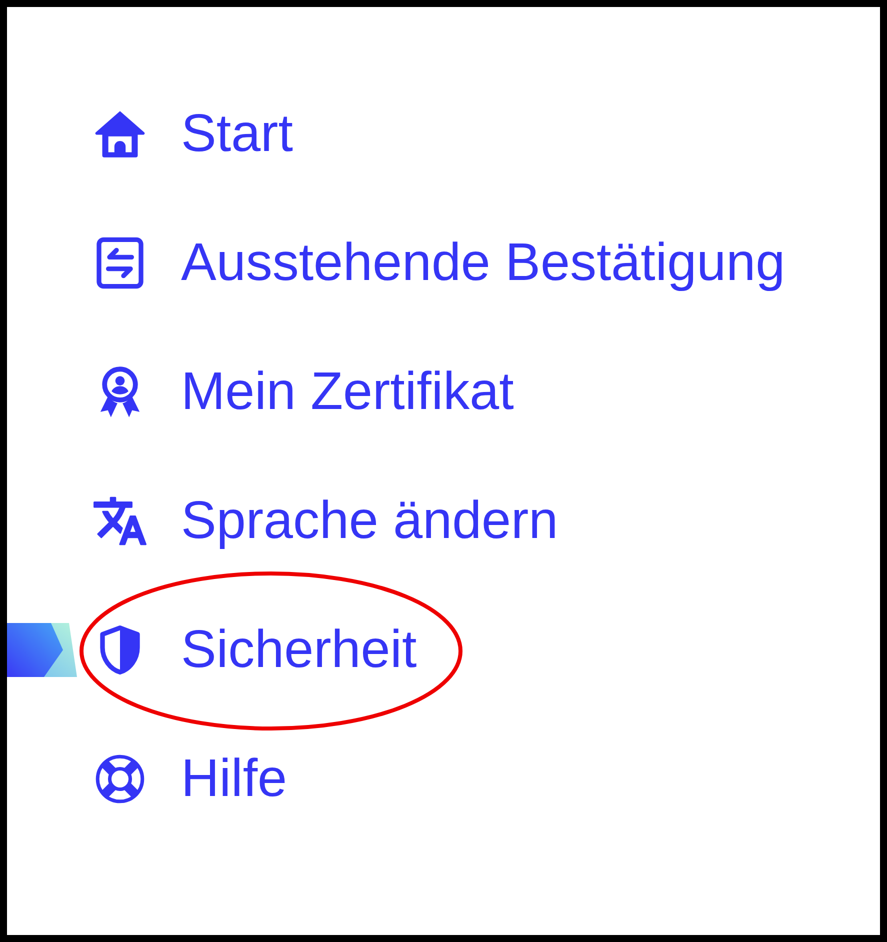  What do you see at coordinates (325, 520) in the screenshot?
I see `menu-item: Sprache ändern` at bounding box center [325, 520].